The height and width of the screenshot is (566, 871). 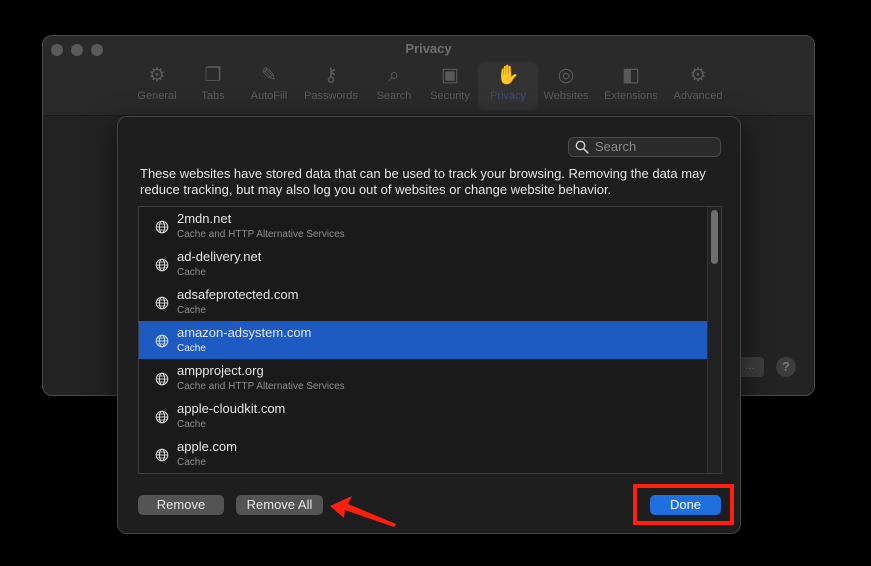 I want to click on list-item: apple.com Cache, so click(x=423, y=454).